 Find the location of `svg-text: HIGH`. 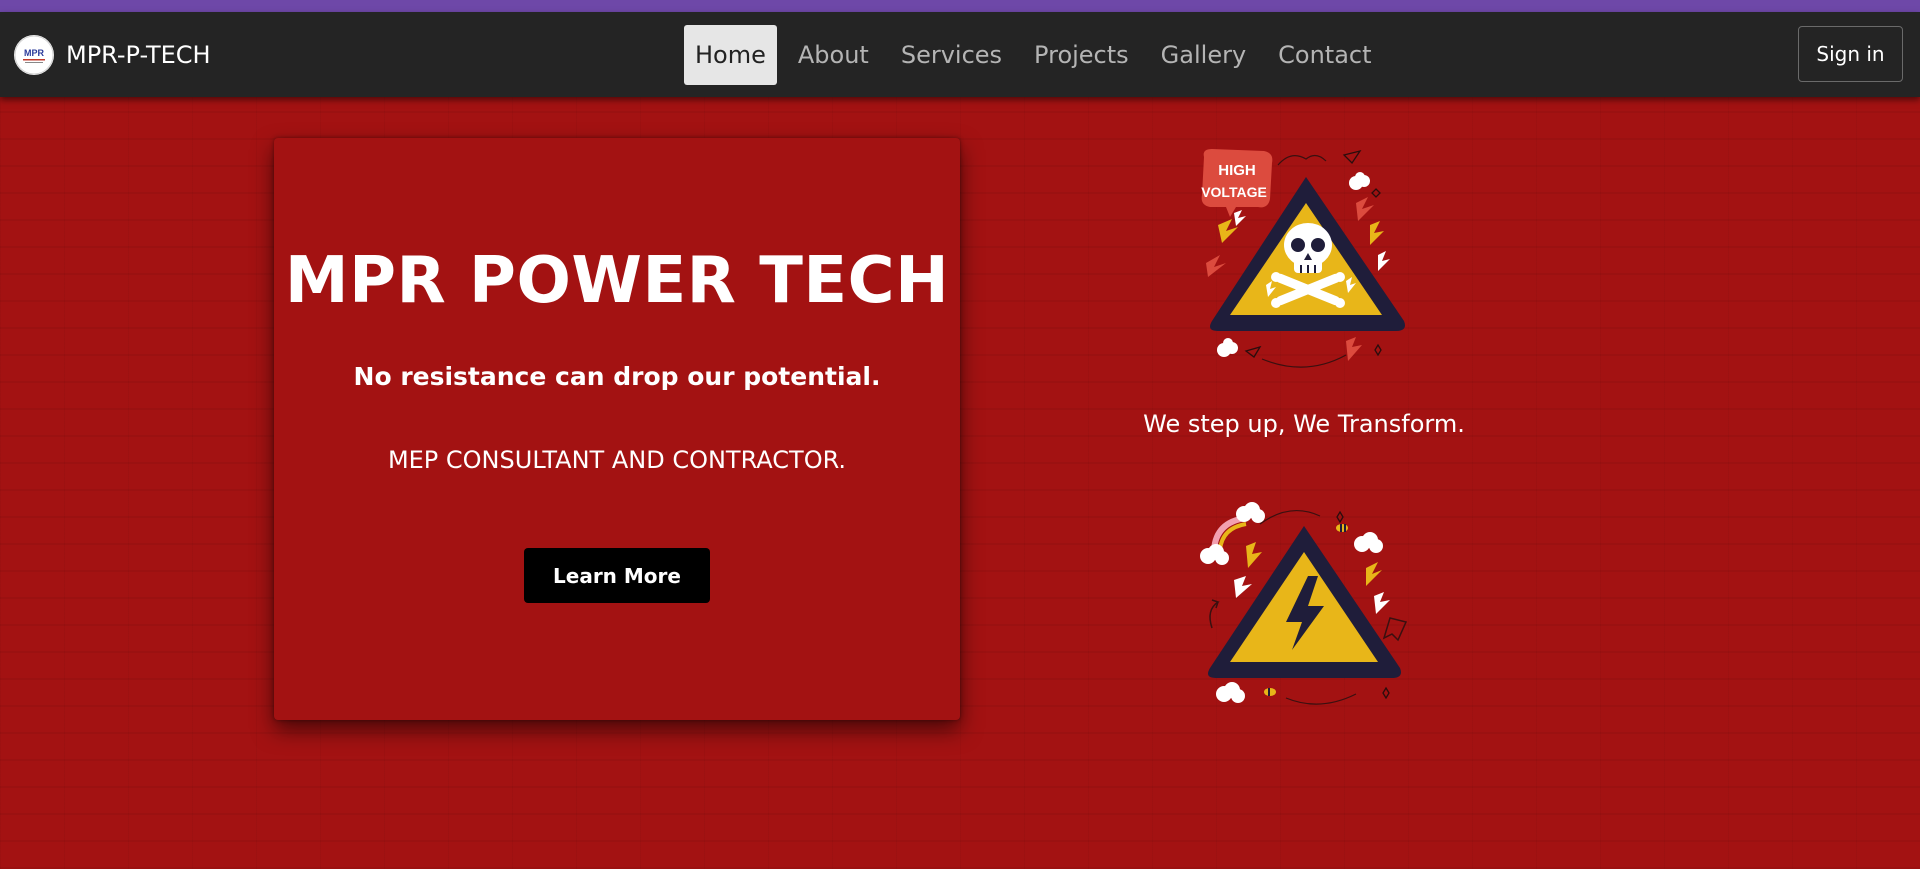

svg-text: HIGH is located at coordinates (1237, 170).